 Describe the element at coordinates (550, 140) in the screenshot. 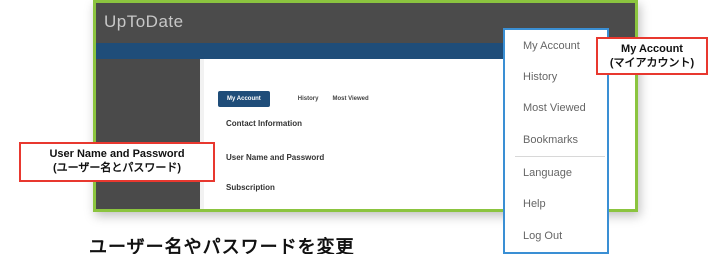

I see `menu-item-bookmarks: Bookmarks` at that location.